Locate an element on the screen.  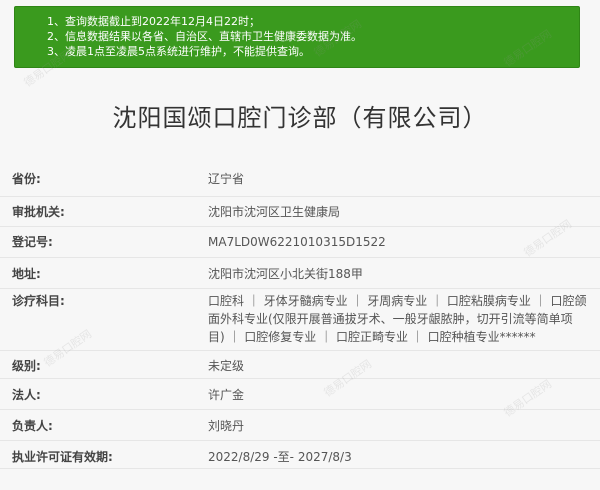
row-label: 地址: is located at coordinates (26, 274).